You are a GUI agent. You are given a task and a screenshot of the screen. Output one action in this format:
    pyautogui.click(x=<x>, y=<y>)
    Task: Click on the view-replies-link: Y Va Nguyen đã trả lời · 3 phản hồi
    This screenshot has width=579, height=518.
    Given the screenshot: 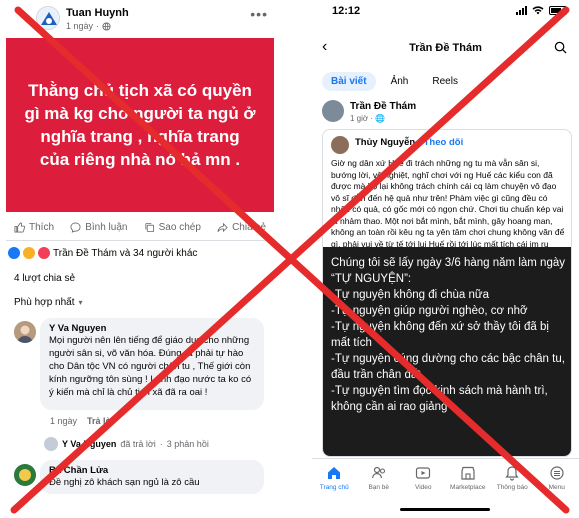 What is the action you would take?
    pyautogui.click(x=126, y=444)
    